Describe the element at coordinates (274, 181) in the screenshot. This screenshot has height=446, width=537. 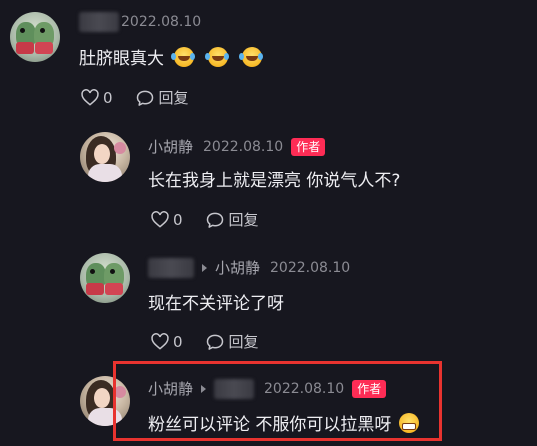
I see `comment-text: 长在我身上就是漂亮 你说气人不?` at that location.